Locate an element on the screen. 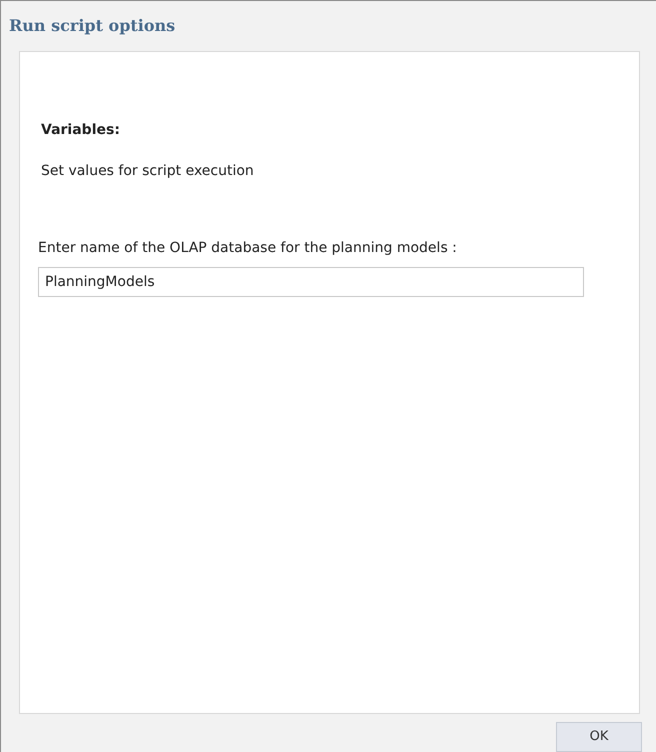 The width and height of the screenshot is (656, 752). field-label: Enter name of the OLAP database for the planning models : is located at coordinates (247, 248).